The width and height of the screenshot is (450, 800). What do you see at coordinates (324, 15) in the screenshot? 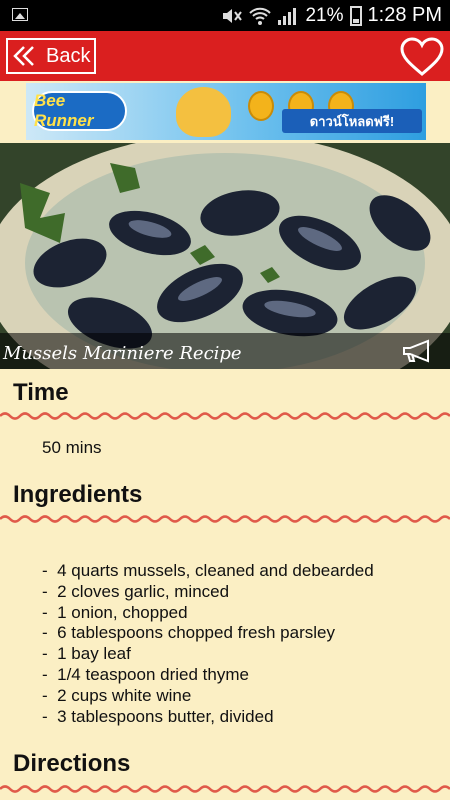
I see `battery-percentage: 21%` at bounding box center [324, 15].